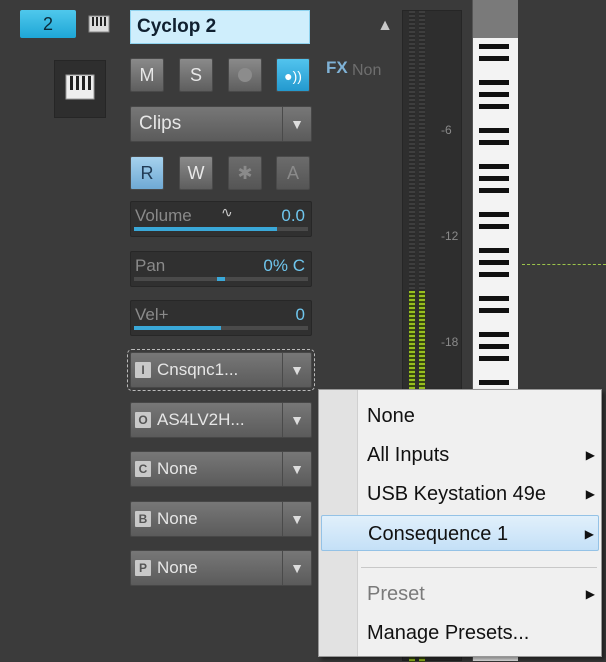  I want to click on keyboard-icon, so click(99, 24).